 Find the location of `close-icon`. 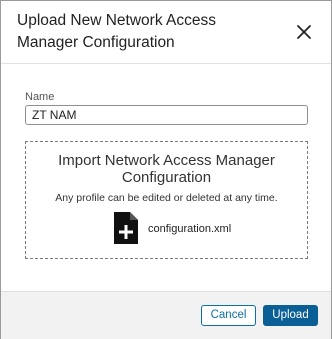

close-icon is located at coordinates (304, 32).